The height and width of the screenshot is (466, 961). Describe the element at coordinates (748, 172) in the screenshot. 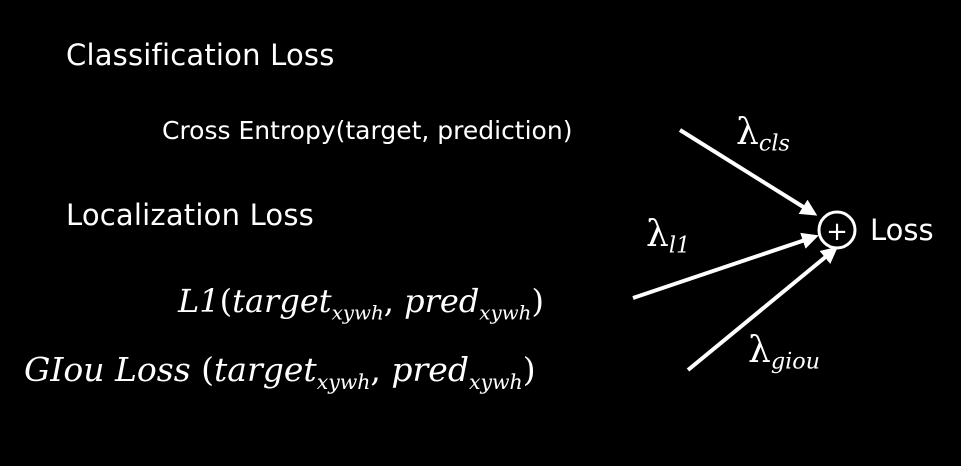

I see `cls-arrow` at that location.